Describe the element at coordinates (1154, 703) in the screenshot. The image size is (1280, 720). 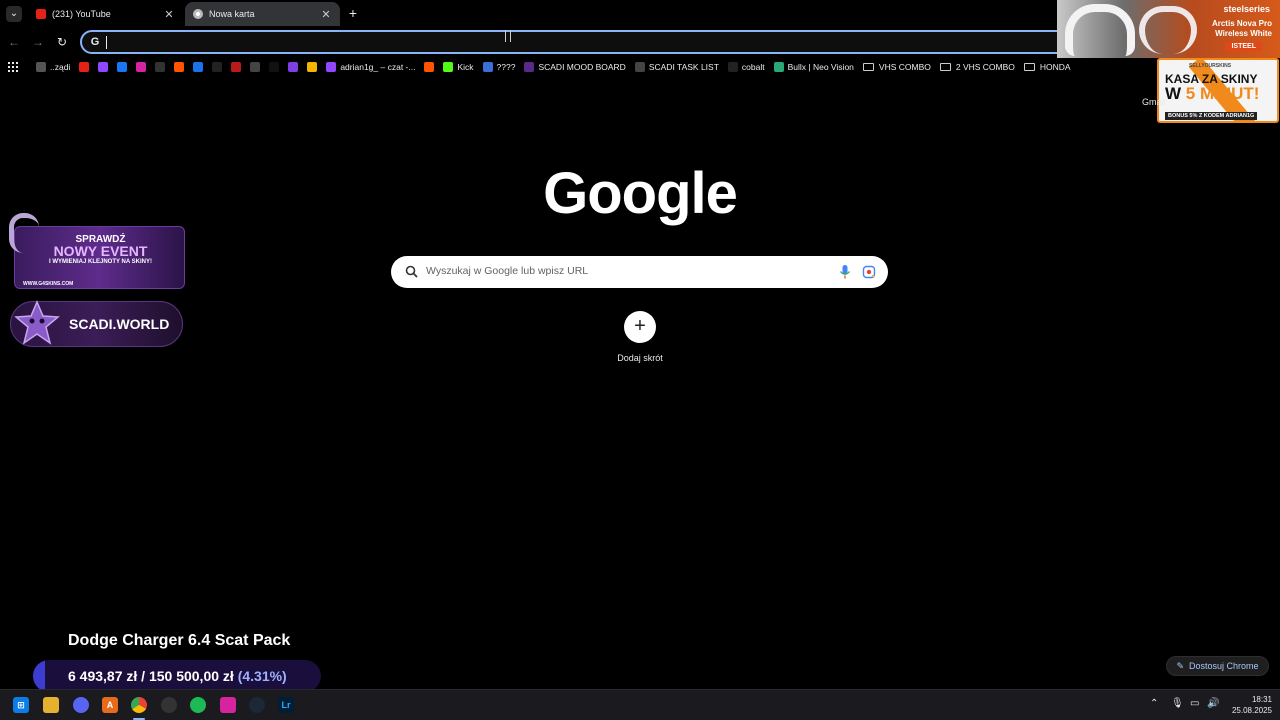
I see `tray-chevron-up-icon: ⌃` at that location.